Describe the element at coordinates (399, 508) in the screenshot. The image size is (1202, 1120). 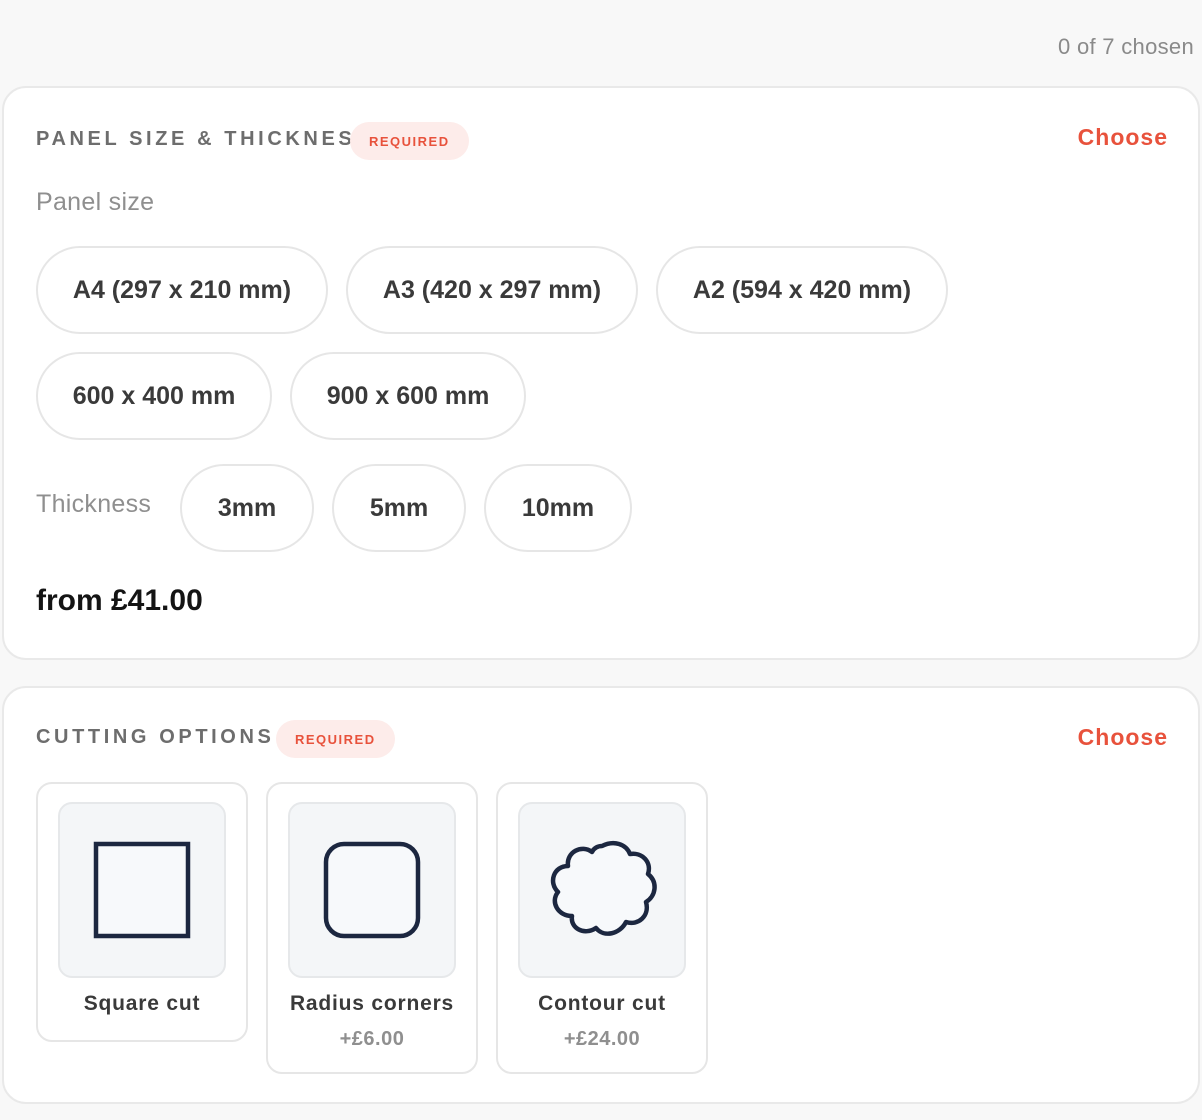
I see `thickness-option-5mm: 5mm` at that location.